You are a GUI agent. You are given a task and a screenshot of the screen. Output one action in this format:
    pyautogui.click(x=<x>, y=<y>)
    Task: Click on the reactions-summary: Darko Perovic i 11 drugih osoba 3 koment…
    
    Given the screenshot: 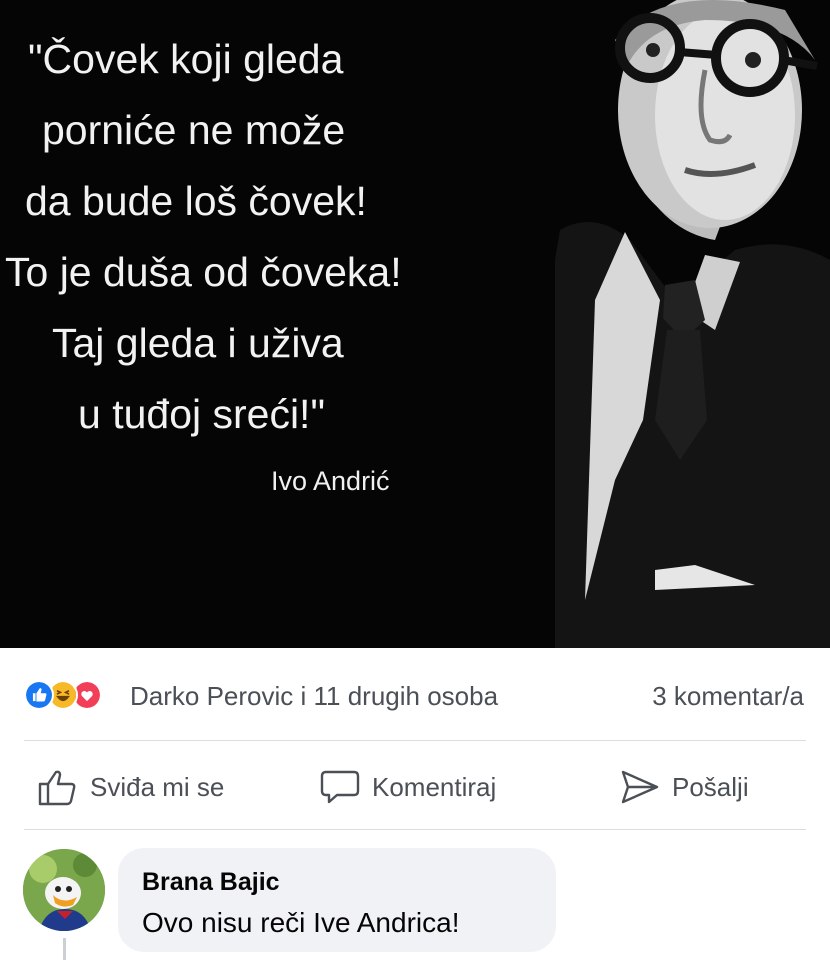 What is the action you would take?
    pyautogui.click(x=415, y=696)
    